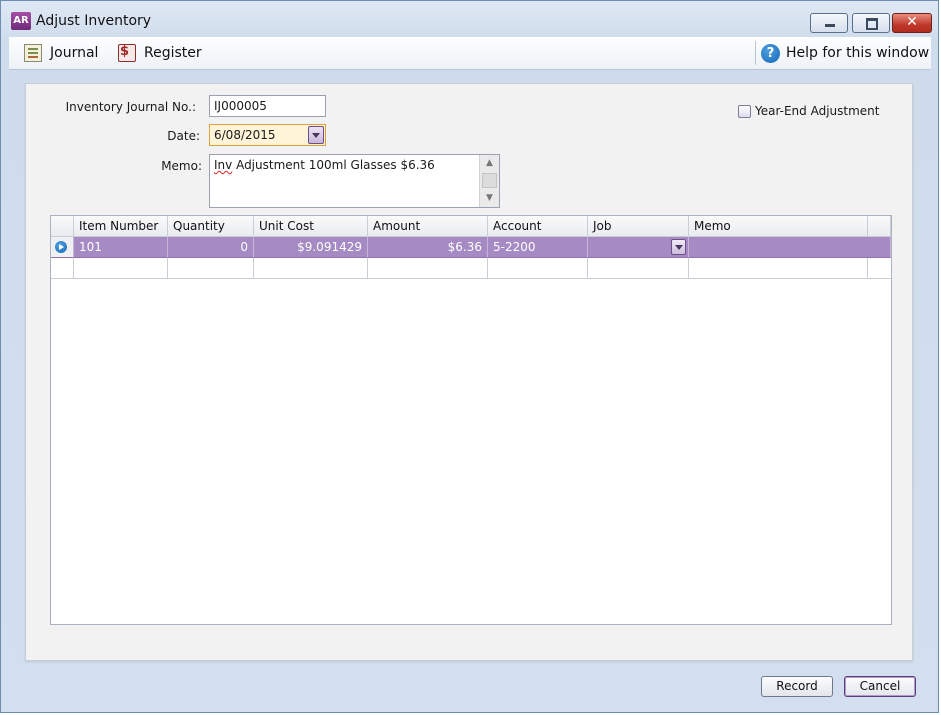 The width and height of the screenshot is (941, 715). I want to click on help-icon: ?, so click(770, 53).